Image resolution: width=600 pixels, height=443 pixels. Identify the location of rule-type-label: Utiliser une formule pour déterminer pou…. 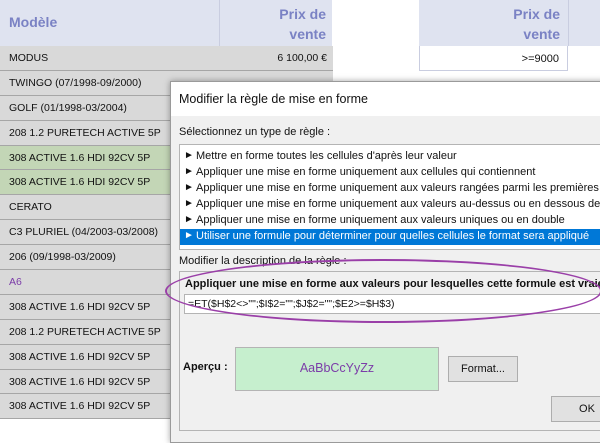
(393, 236).